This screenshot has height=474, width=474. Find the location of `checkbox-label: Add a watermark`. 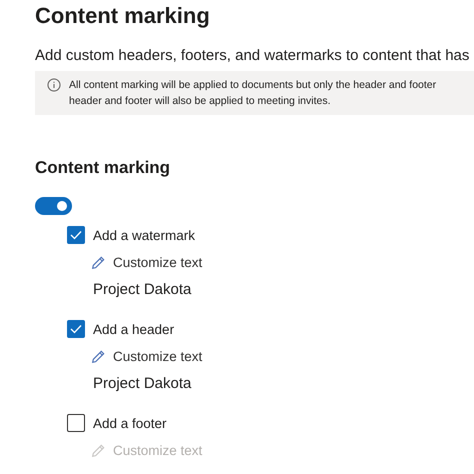

checkbox-label: Add a watermark is located at coordinates (144, 235).